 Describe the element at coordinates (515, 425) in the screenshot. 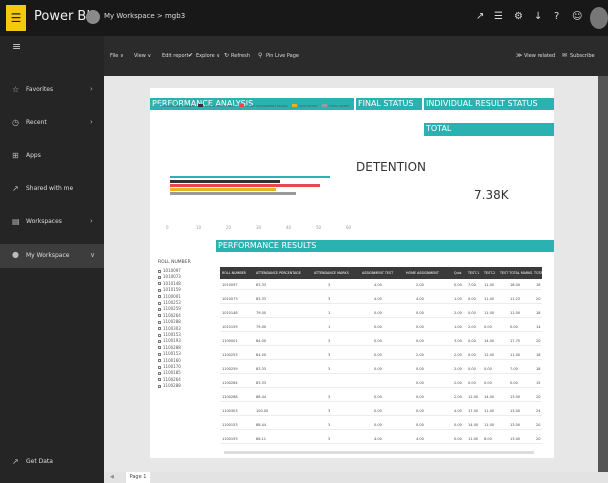

I see `table-cell: 13.00` at that location.